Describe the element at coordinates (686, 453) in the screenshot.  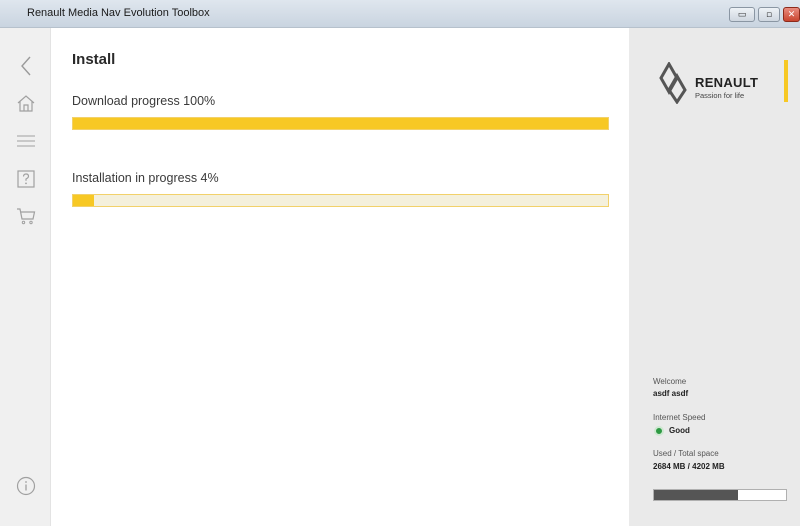
I see `space-label: Used / Total space` at that location.